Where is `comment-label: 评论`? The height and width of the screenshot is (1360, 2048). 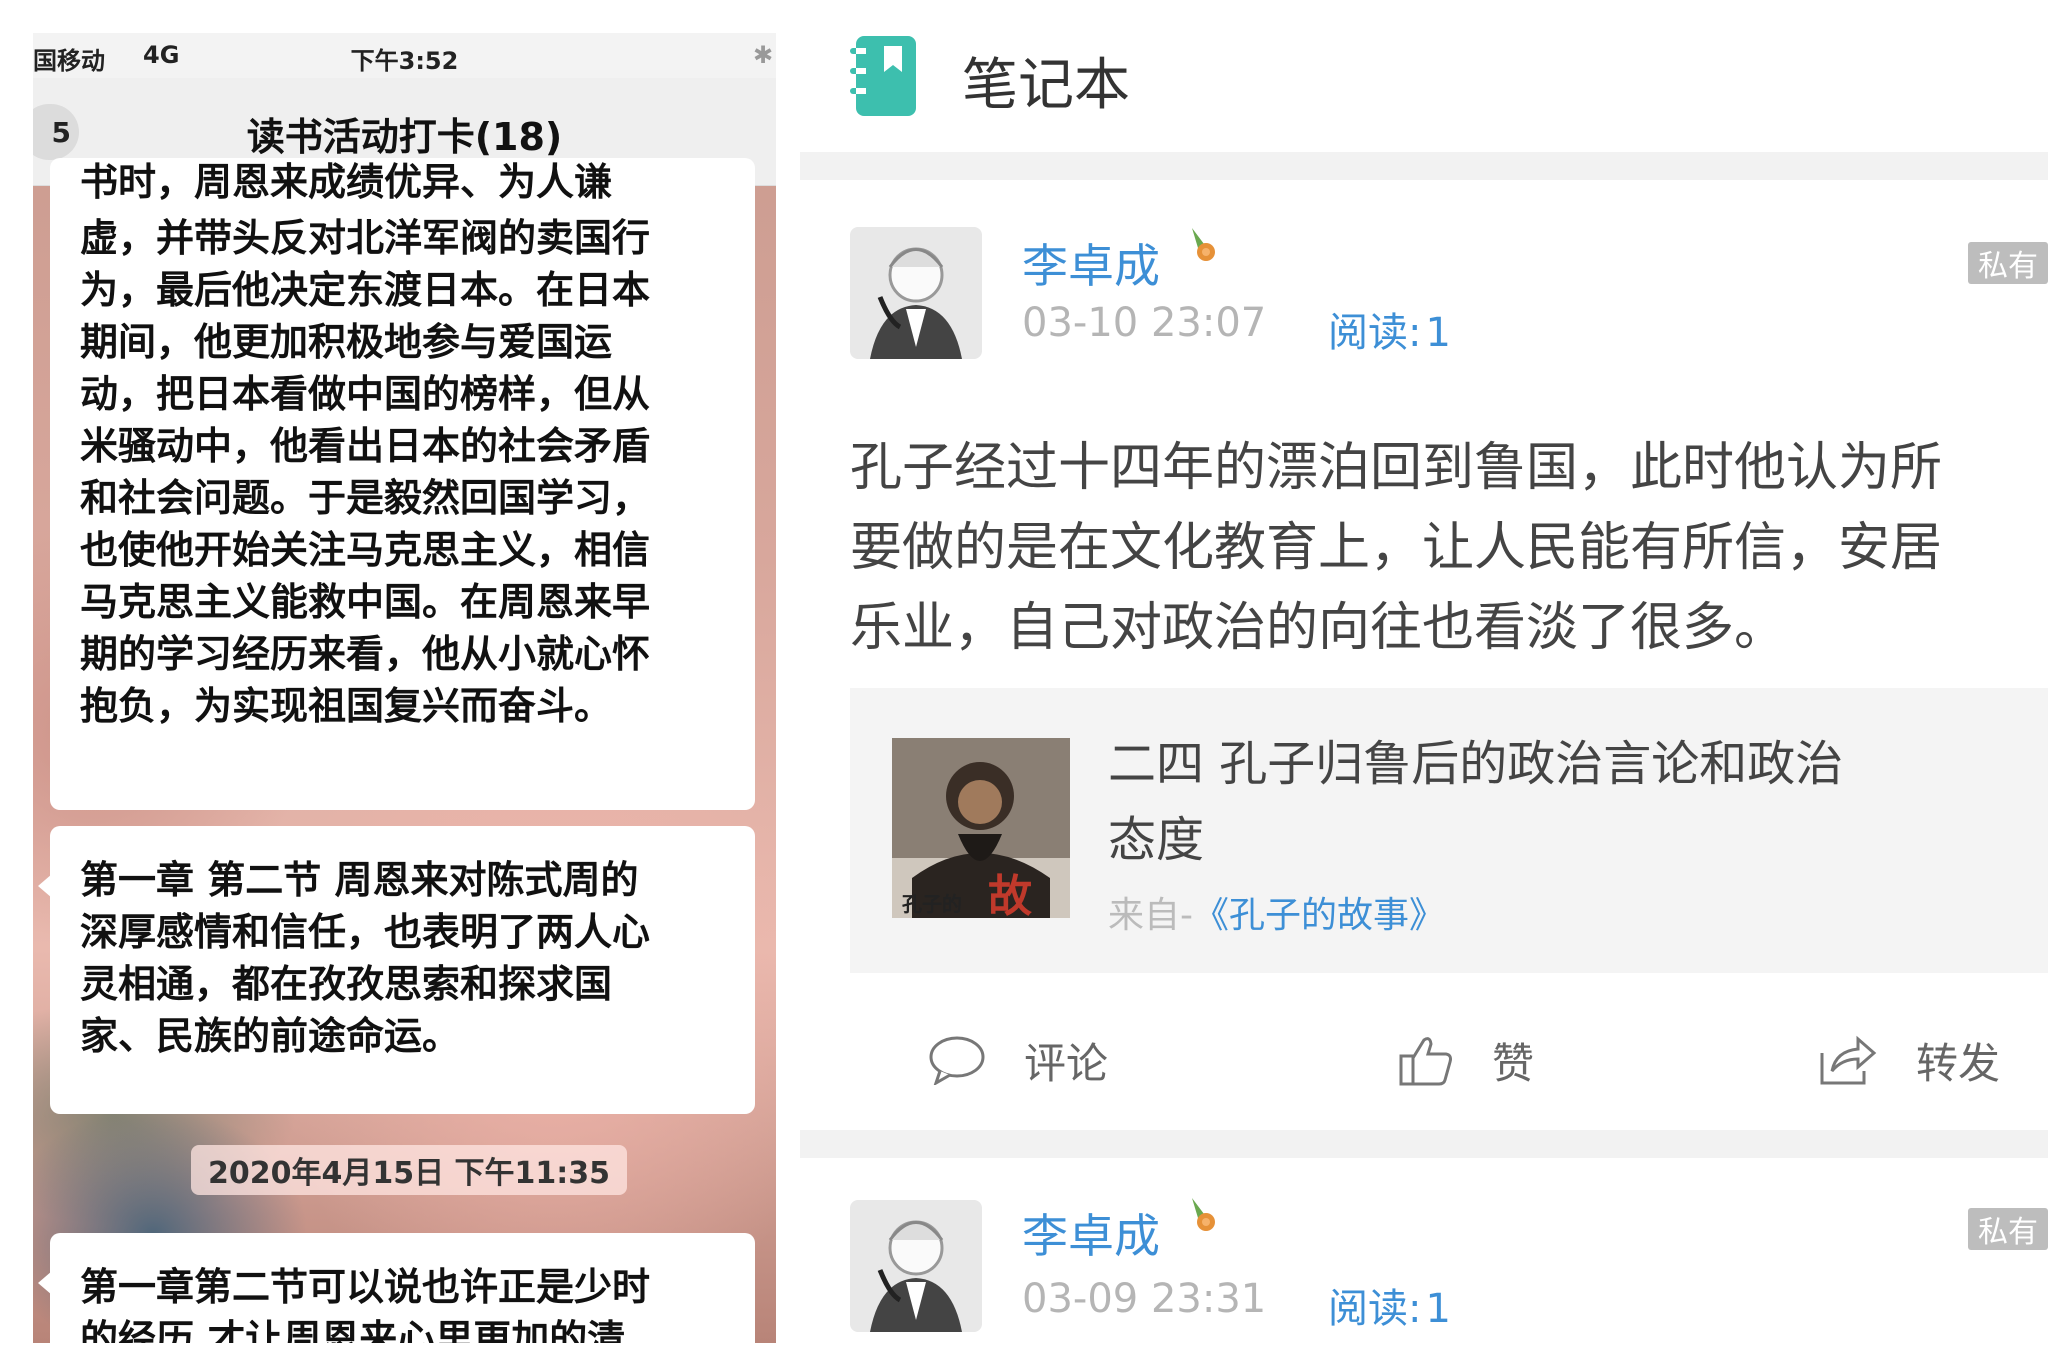
comment-label: 评论 is located at coordinates (1066, 1063).